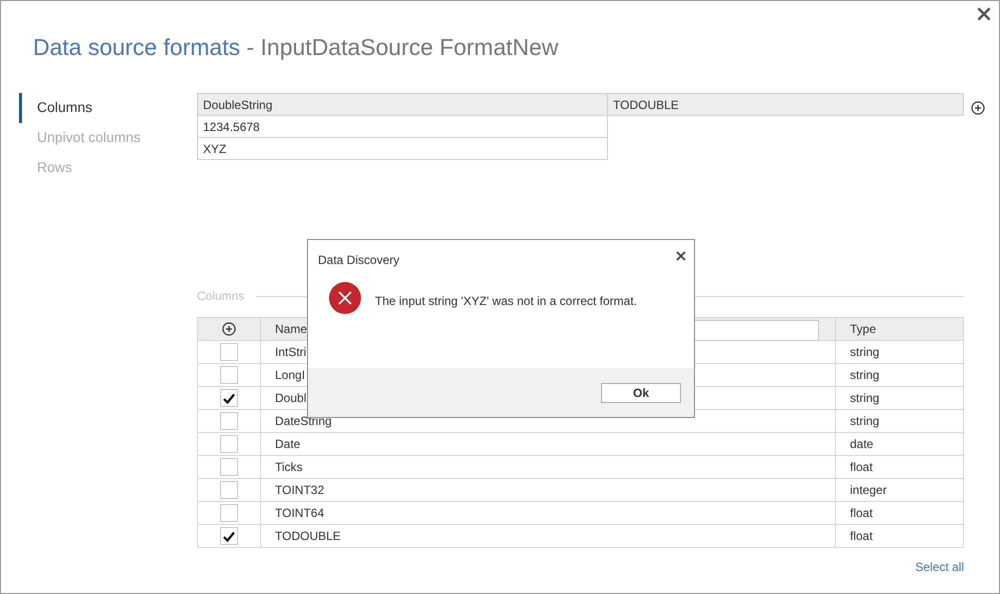 The image size is (1000, 594). What do you see at coordinates (359, 260) in the screenshot?
I see `dialog-title: Data Discovery` at bounding box center [359, 260].